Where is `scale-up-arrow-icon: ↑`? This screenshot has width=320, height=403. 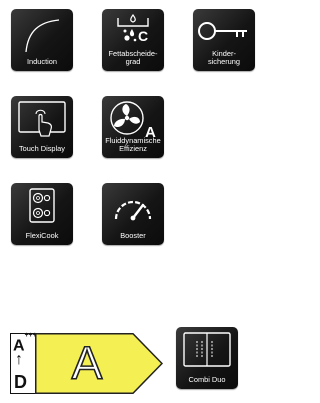 scale-up-arrow-icon: ↑ is located at coordinates (19, 359).